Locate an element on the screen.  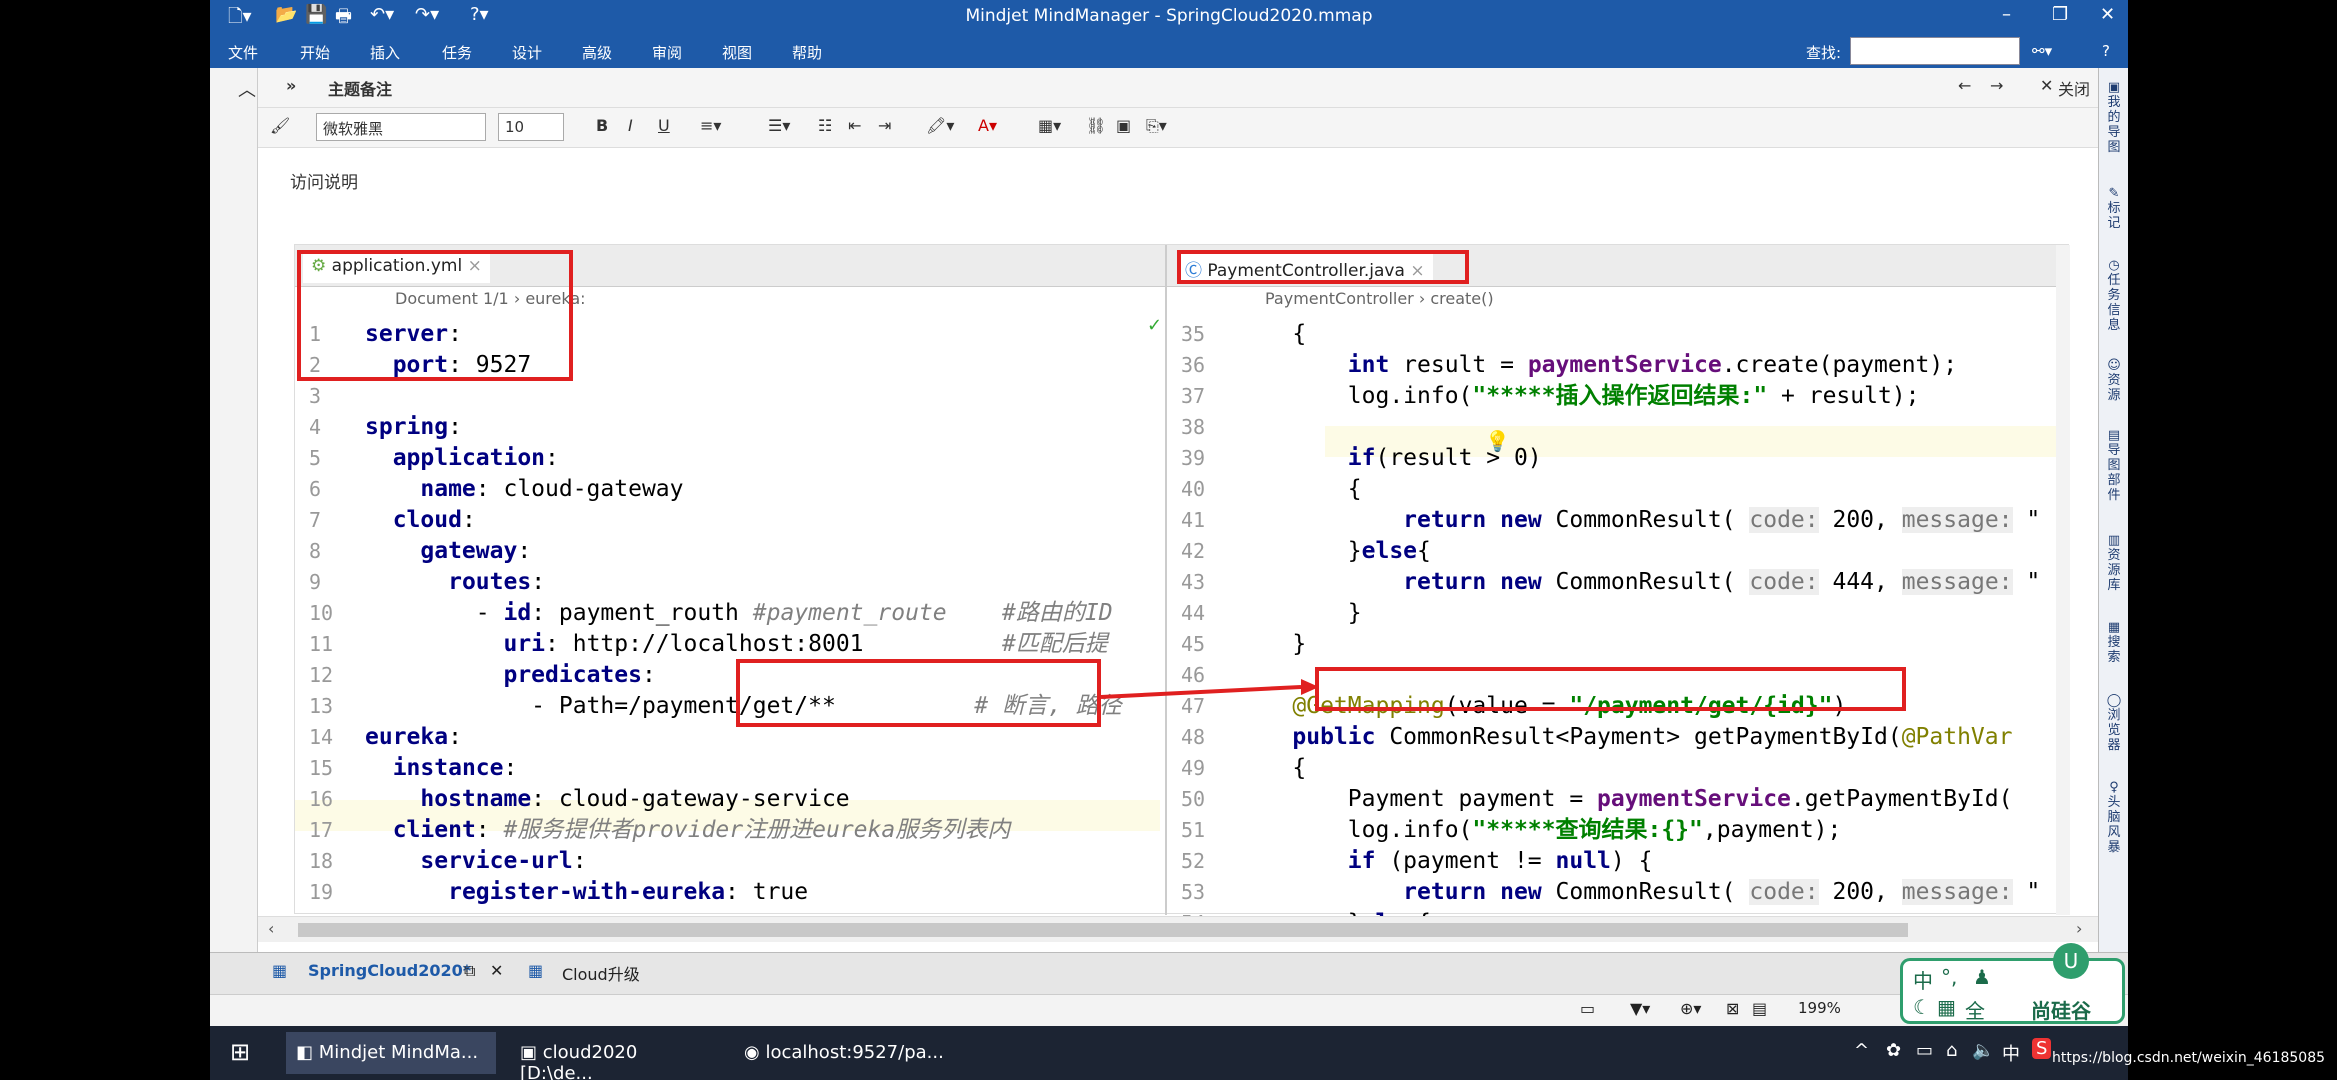
collapse-up-icon: ︿ is located at coordinates (247, 89).